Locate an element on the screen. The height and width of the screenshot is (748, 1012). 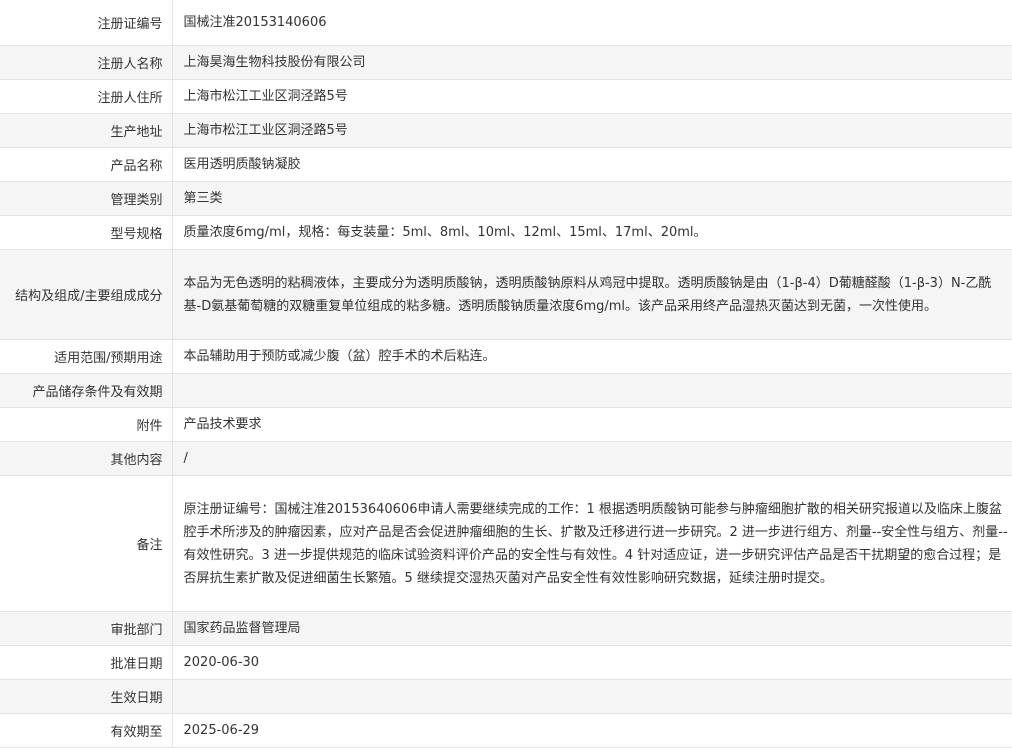
field-label: 产品名称 is located at coordinates (86, 164).